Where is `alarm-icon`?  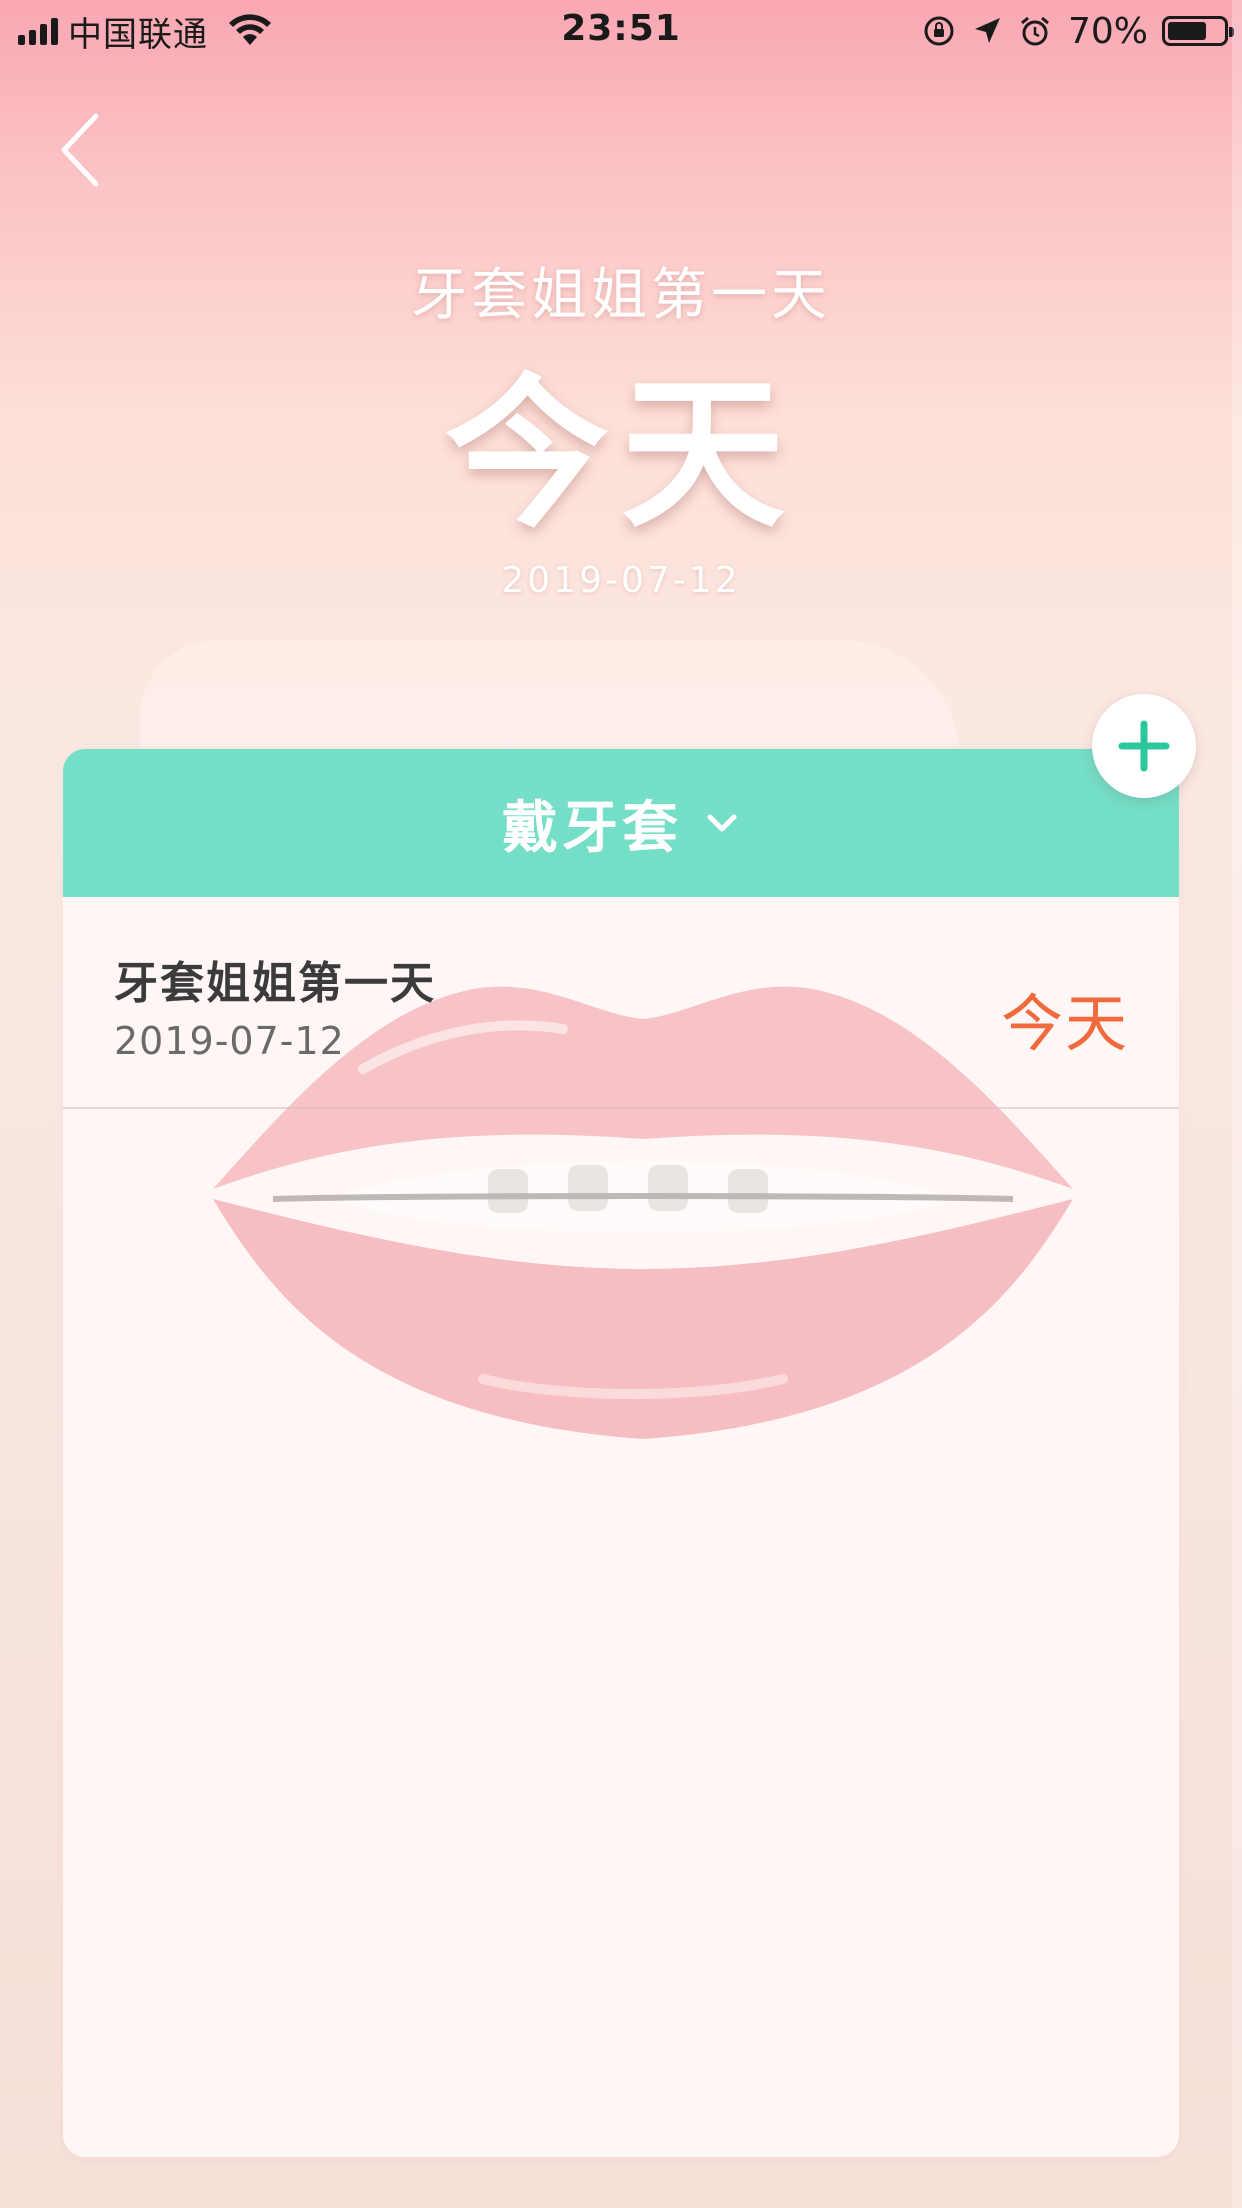 alarm-icon is located at coordinates (1035, 31).